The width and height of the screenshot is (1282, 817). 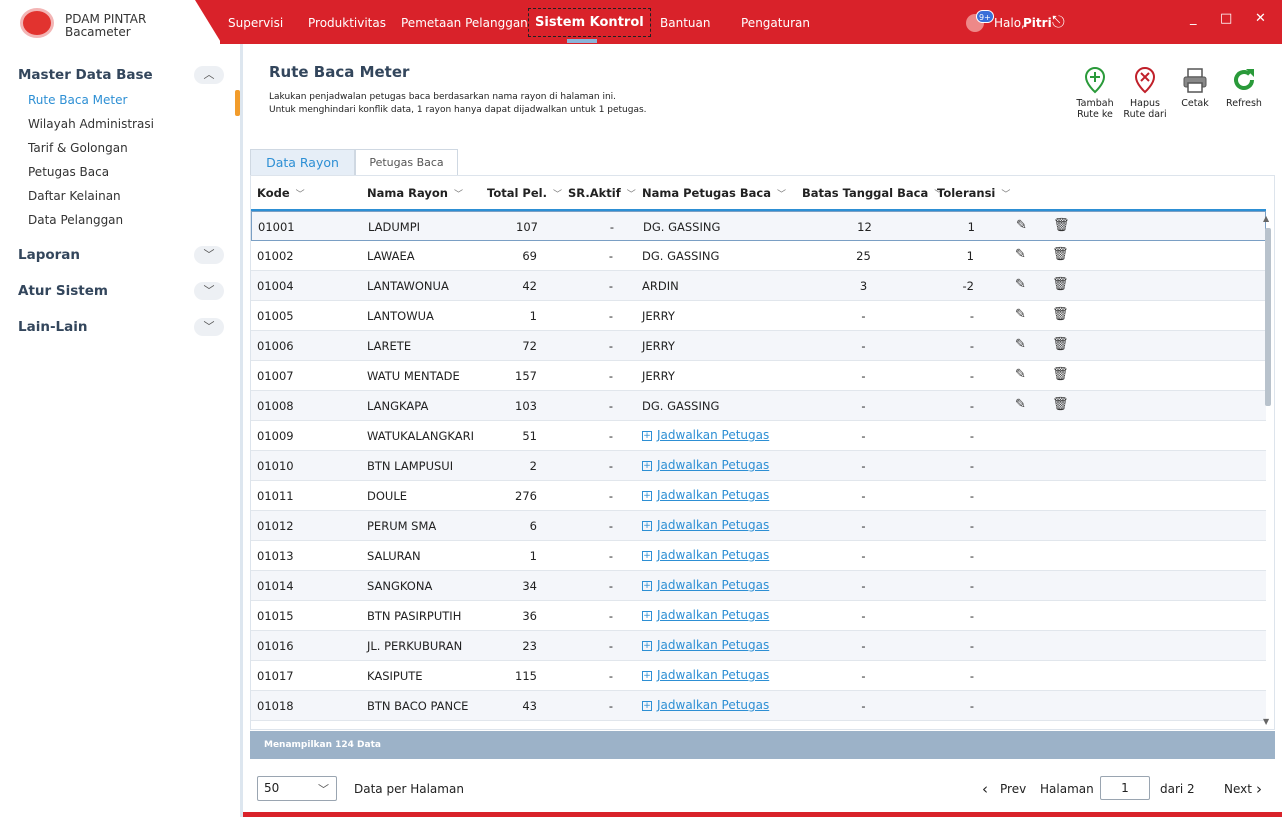 What do you see at coordinates (872, 193) in the screenshot?
I see `column-header-batas-tanggal: Batas Tanggal Baca ﹀` at bounding box center [872, 193].